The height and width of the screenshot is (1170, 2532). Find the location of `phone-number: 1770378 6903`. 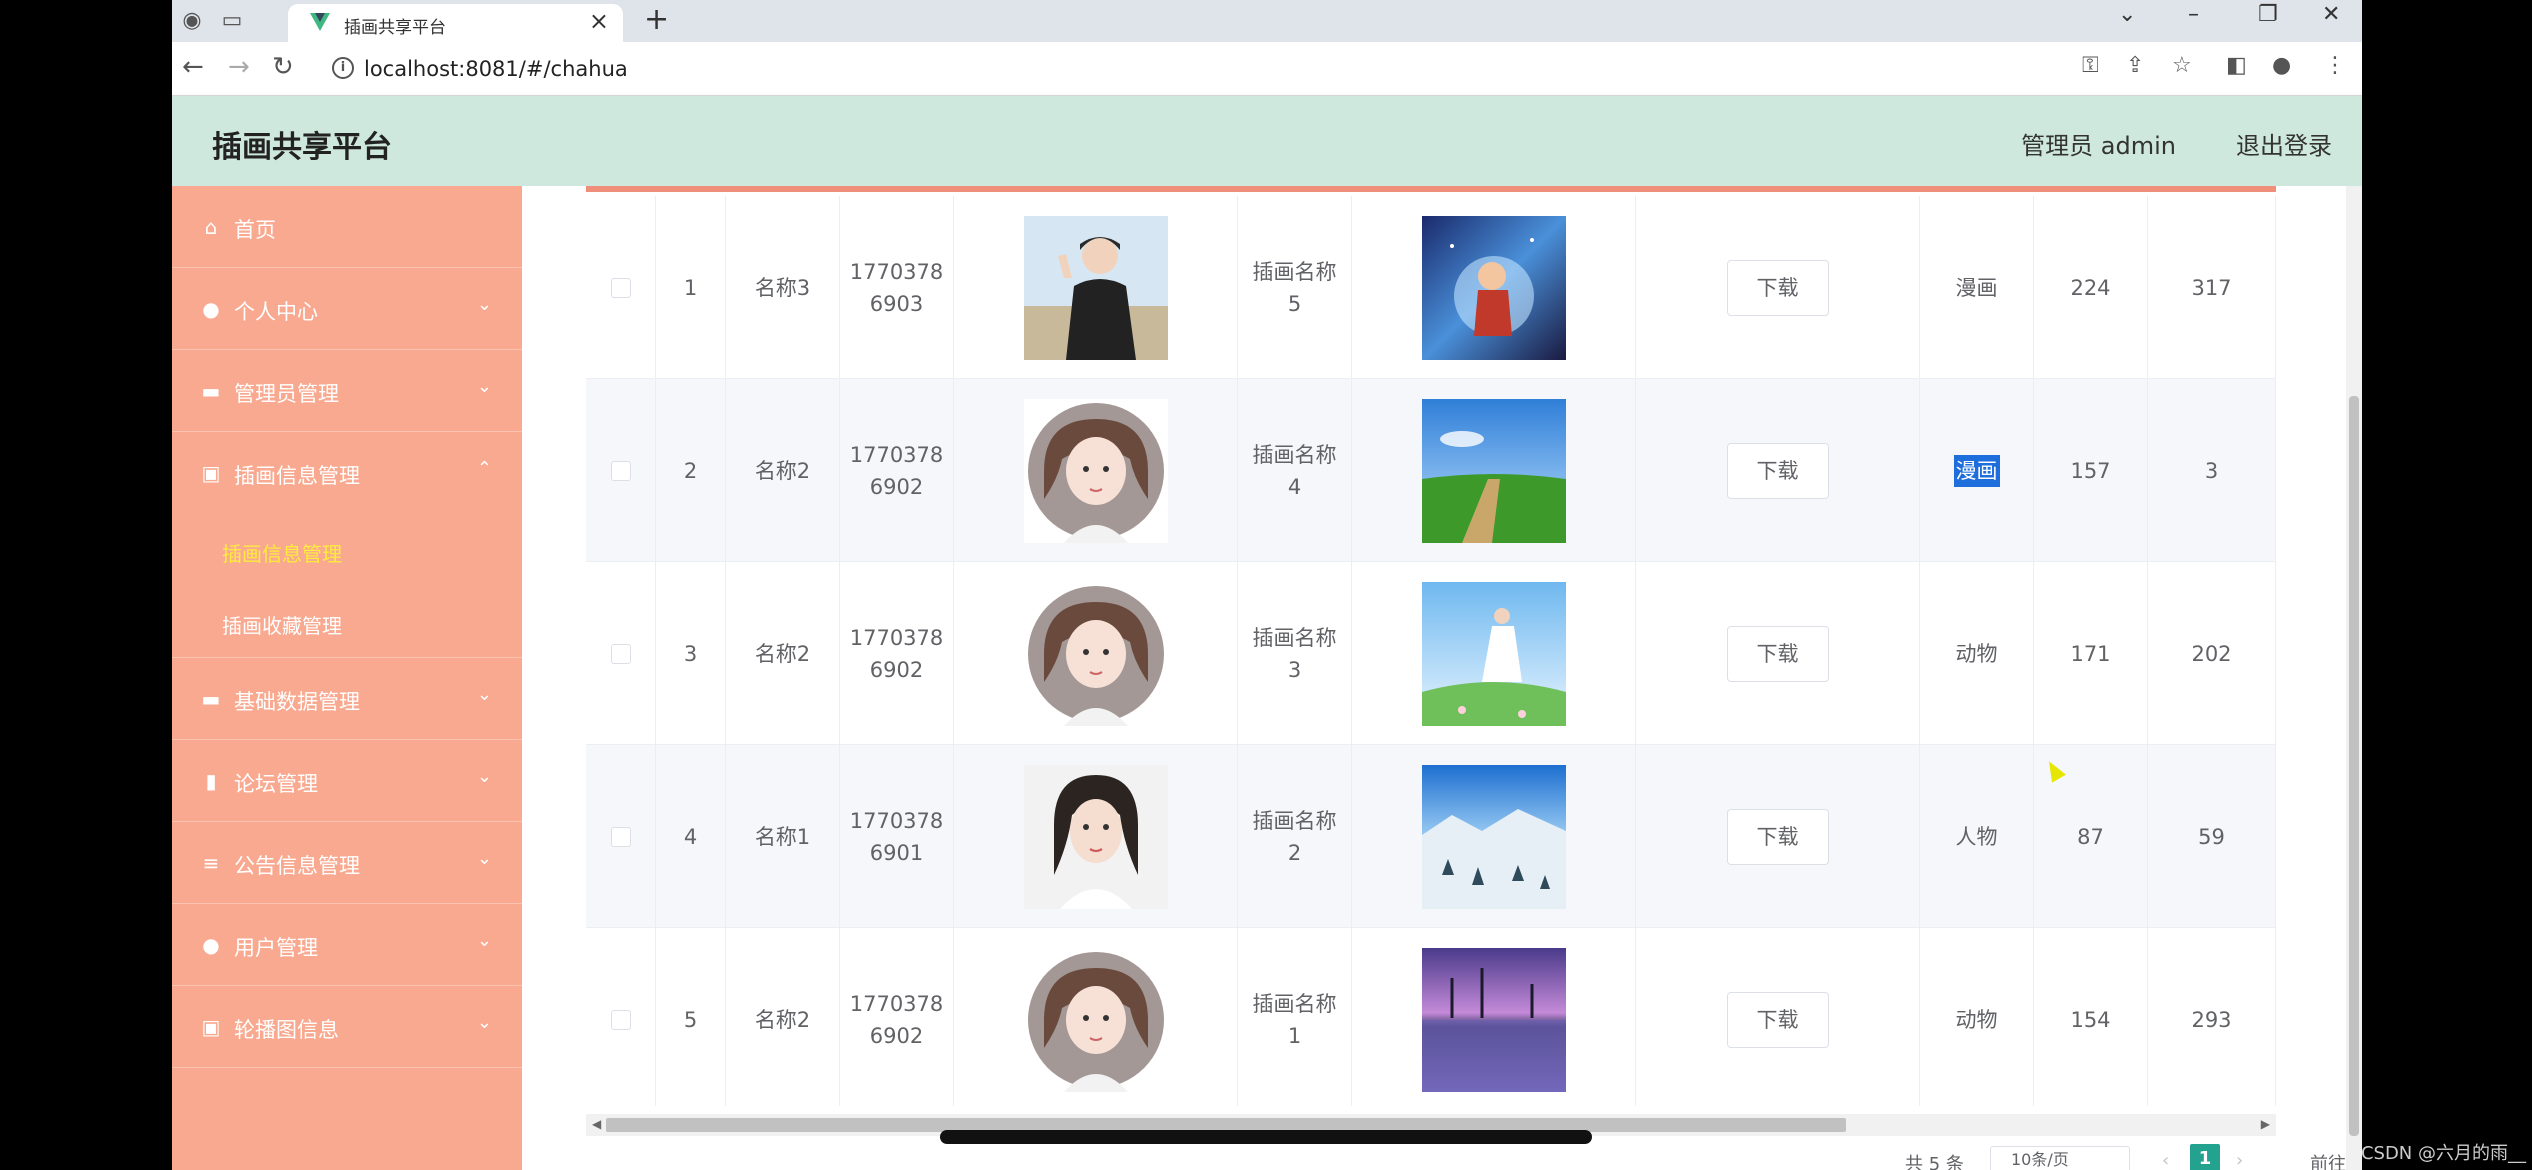

phone-number: 1770378 6903 is located at coordinates (897, 288).